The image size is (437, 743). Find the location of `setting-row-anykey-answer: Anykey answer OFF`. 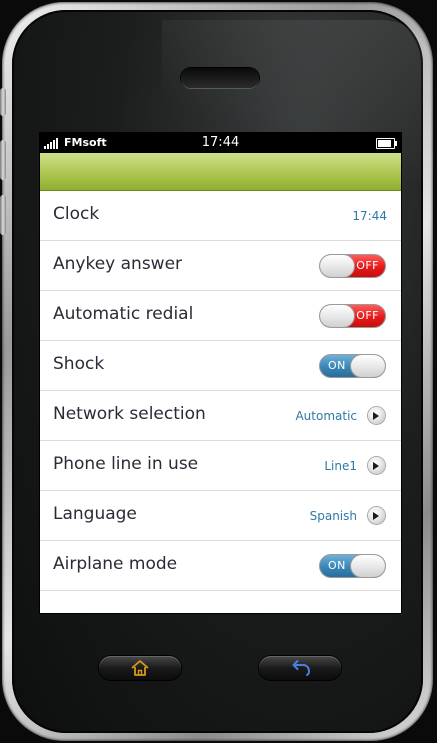

setting-row-anykey-answer: Anykey answer OFF is located at coordinates (220, 266).